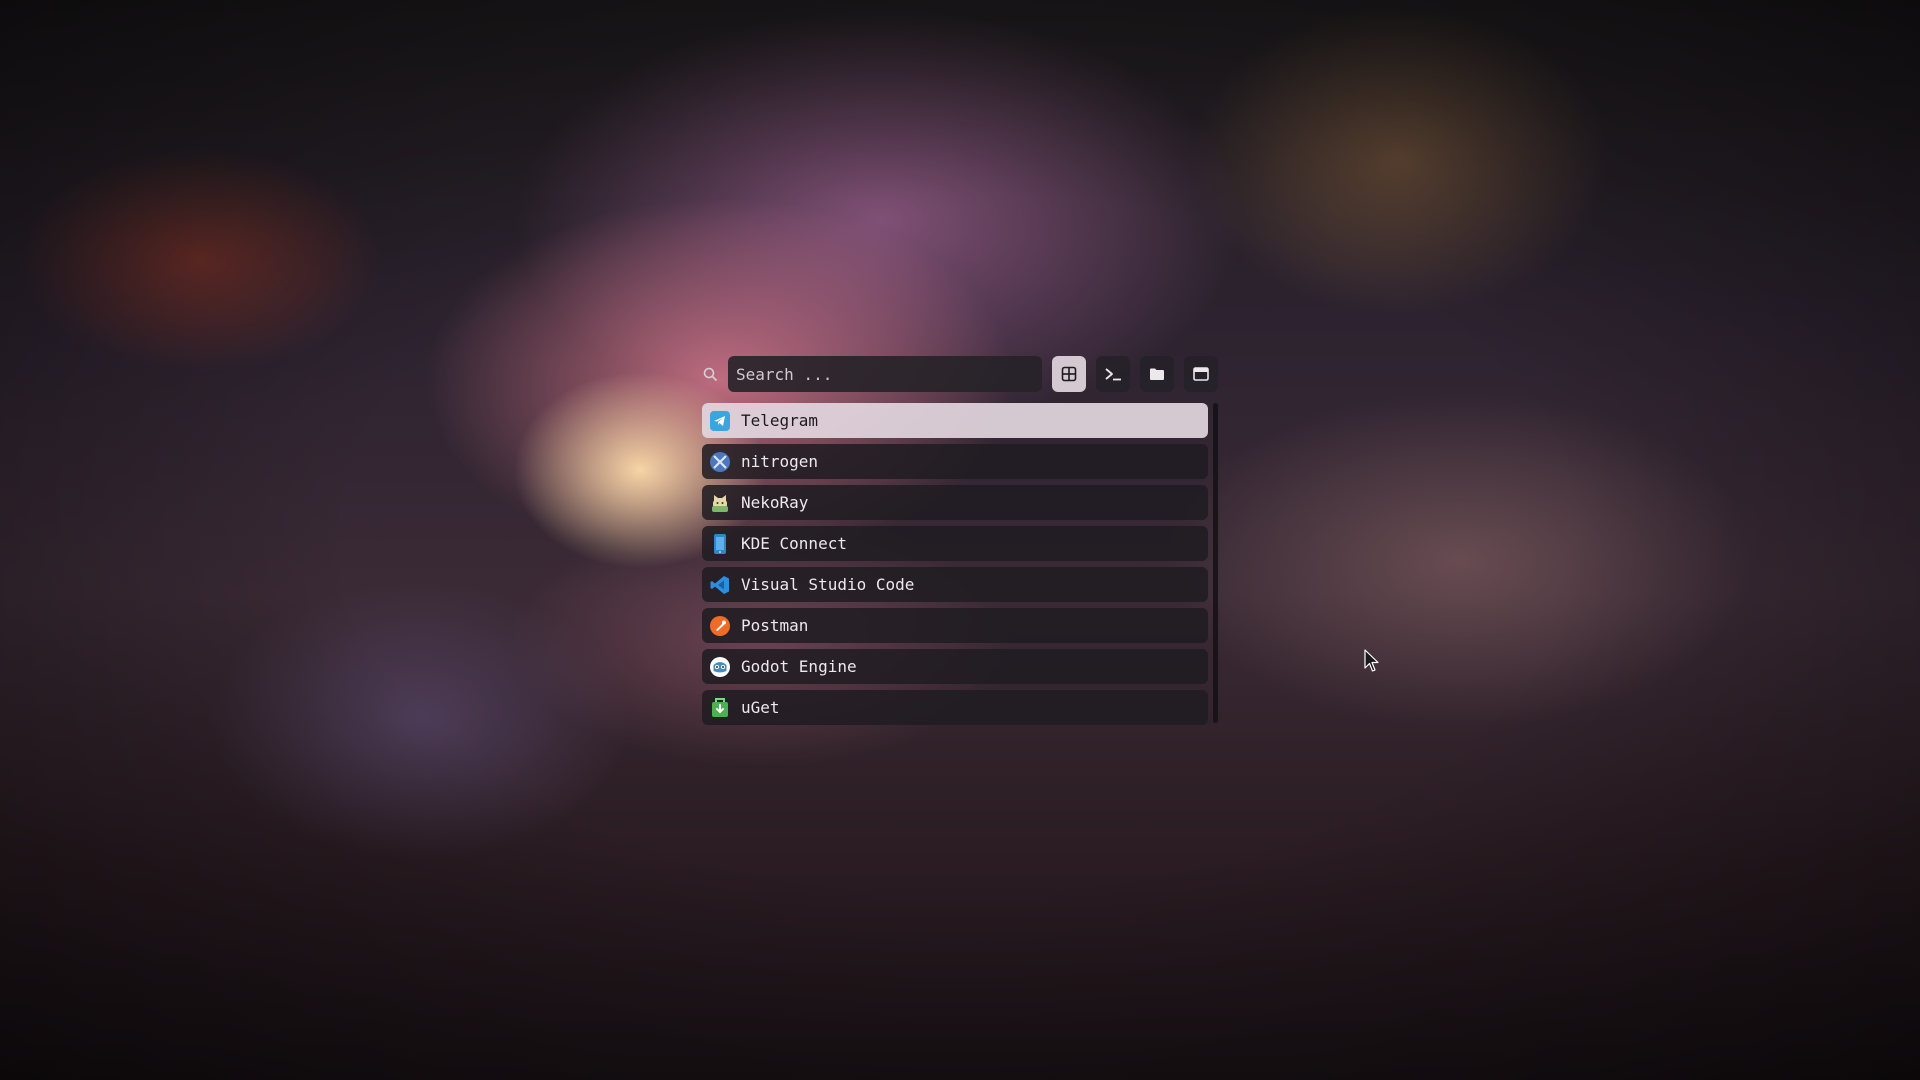  I want to click on list-item-postman: Postman, so click(955, 625).